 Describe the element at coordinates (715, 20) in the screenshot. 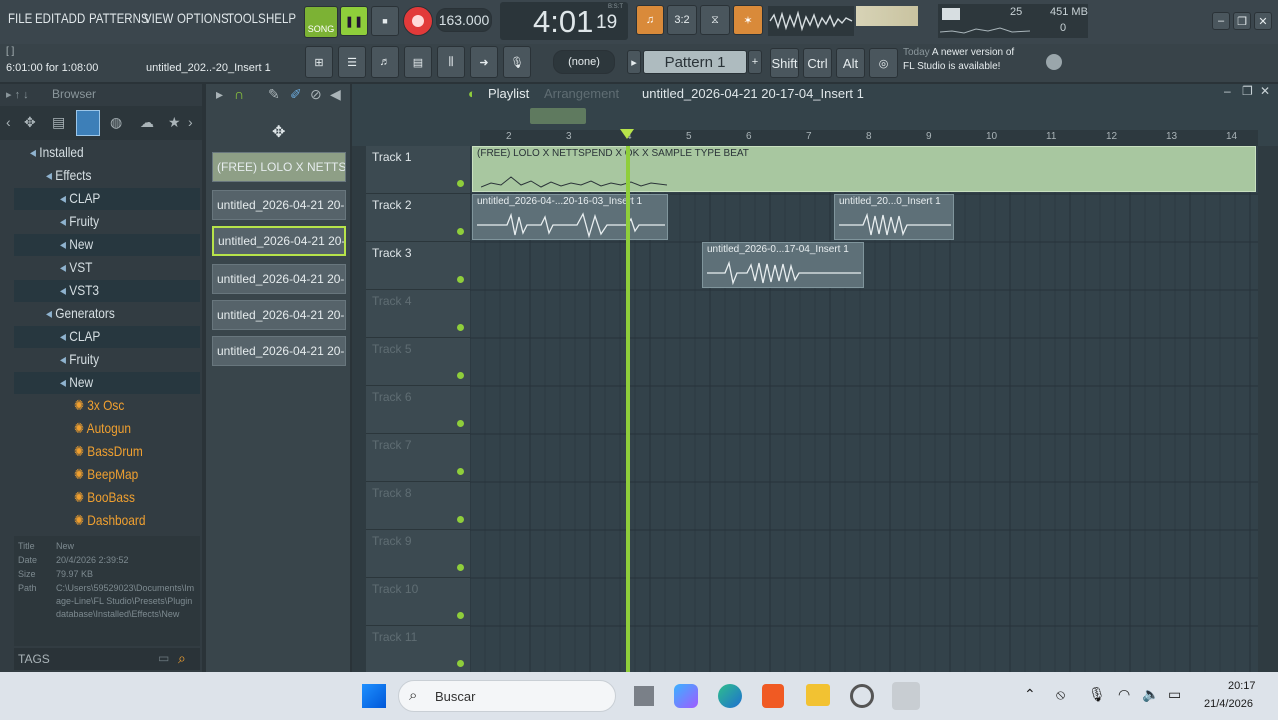

I see `wait-input-button: ⧖` at that location.